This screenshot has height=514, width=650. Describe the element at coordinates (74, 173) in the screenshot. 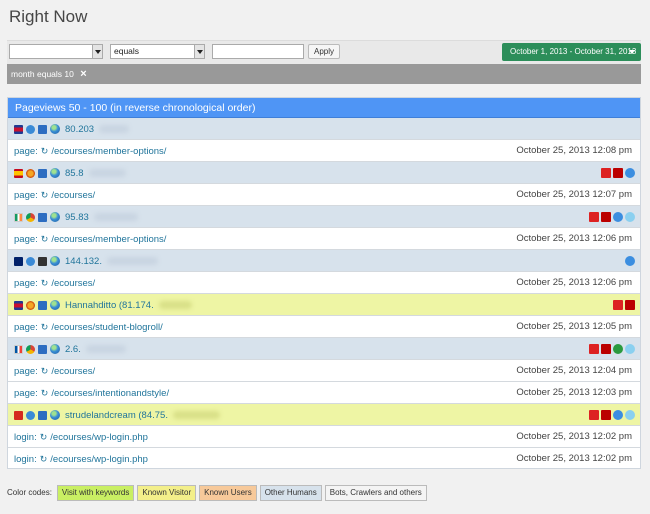

I see `visitor-ident: 85.8` at that location.